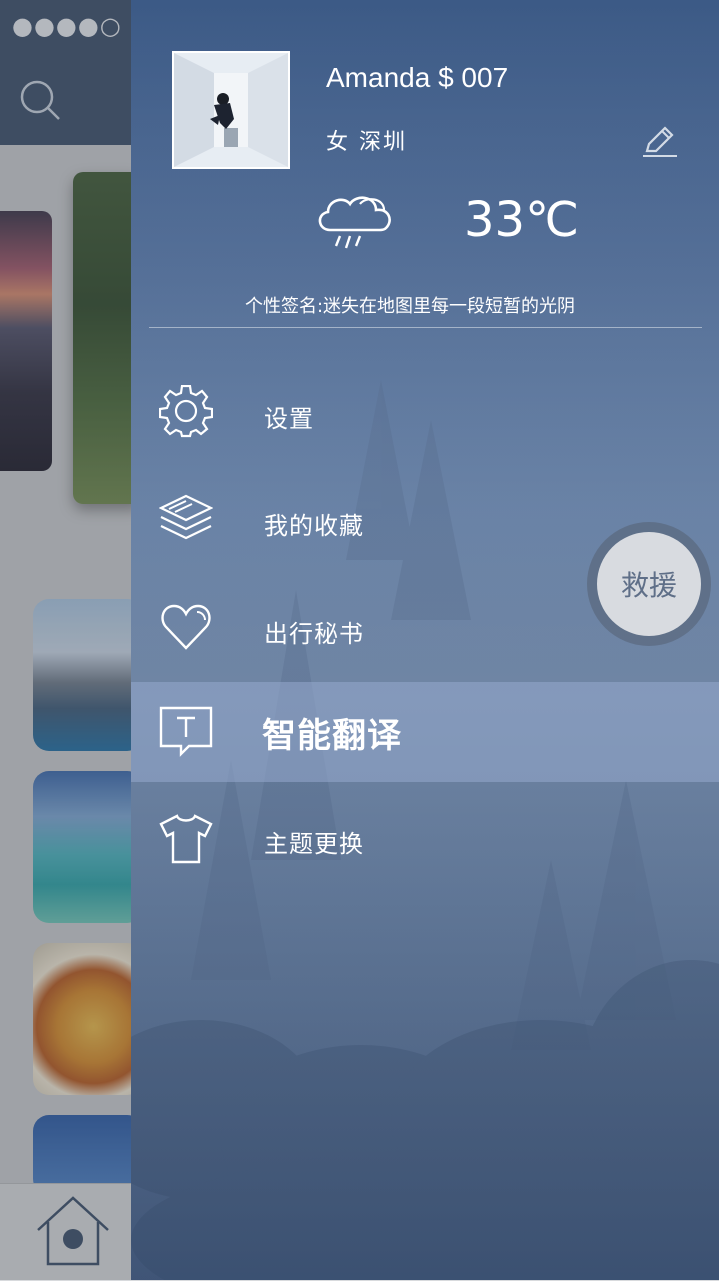 The height and width of the screenshot is (1281, 719). I want to click on menu-label-favorites: 我的收藏, so click(314, 526).